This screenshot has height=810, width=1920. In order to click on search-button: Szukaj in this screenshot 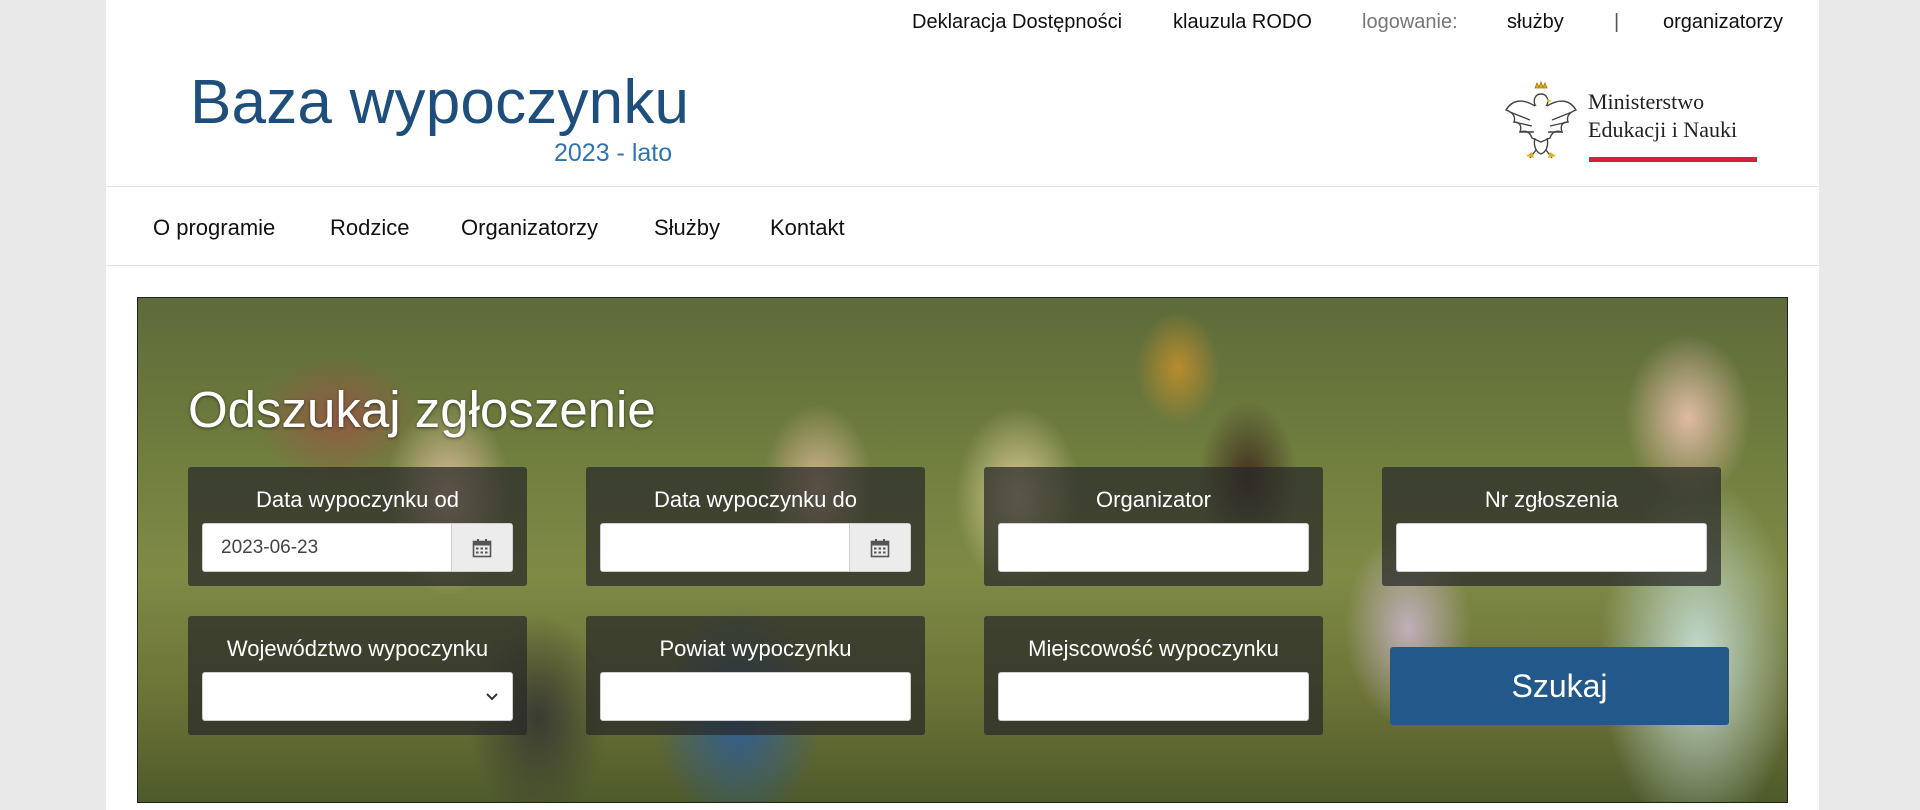, I will do `click(1559, 686)`.